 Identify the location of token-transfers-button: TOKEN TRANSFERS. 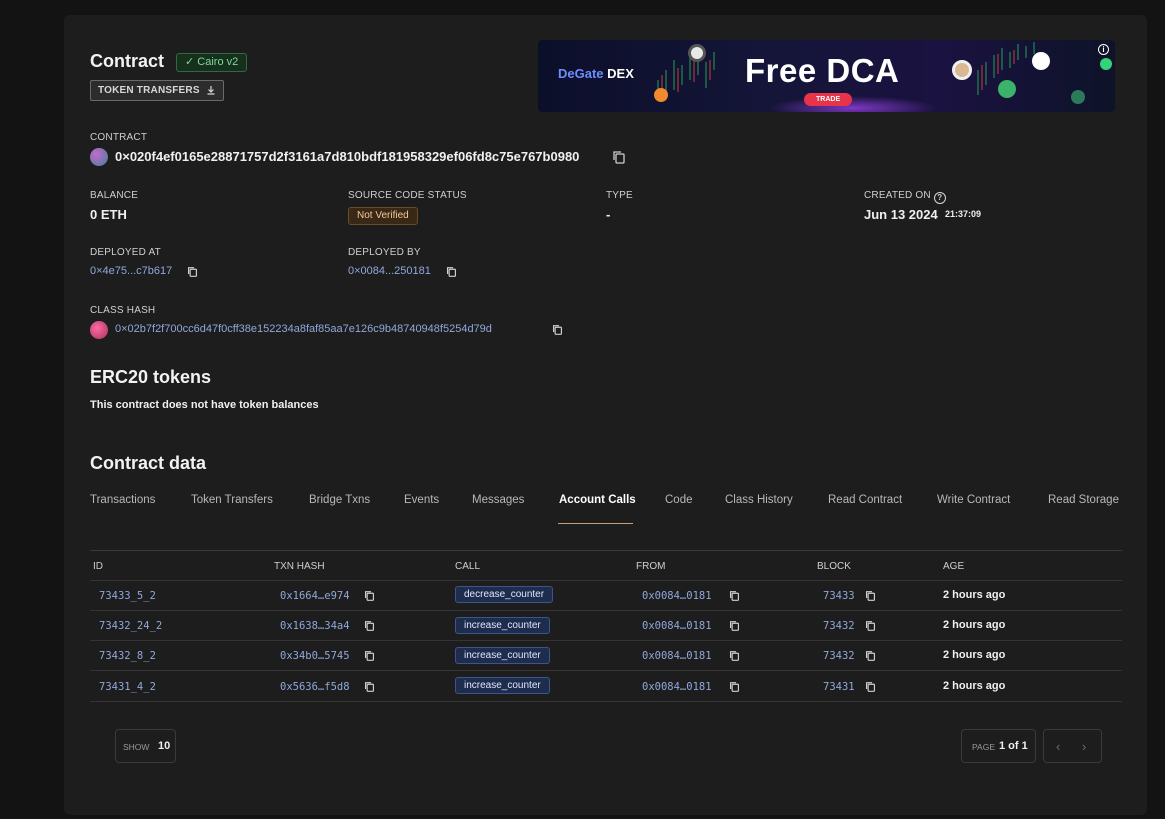
(157, 90).